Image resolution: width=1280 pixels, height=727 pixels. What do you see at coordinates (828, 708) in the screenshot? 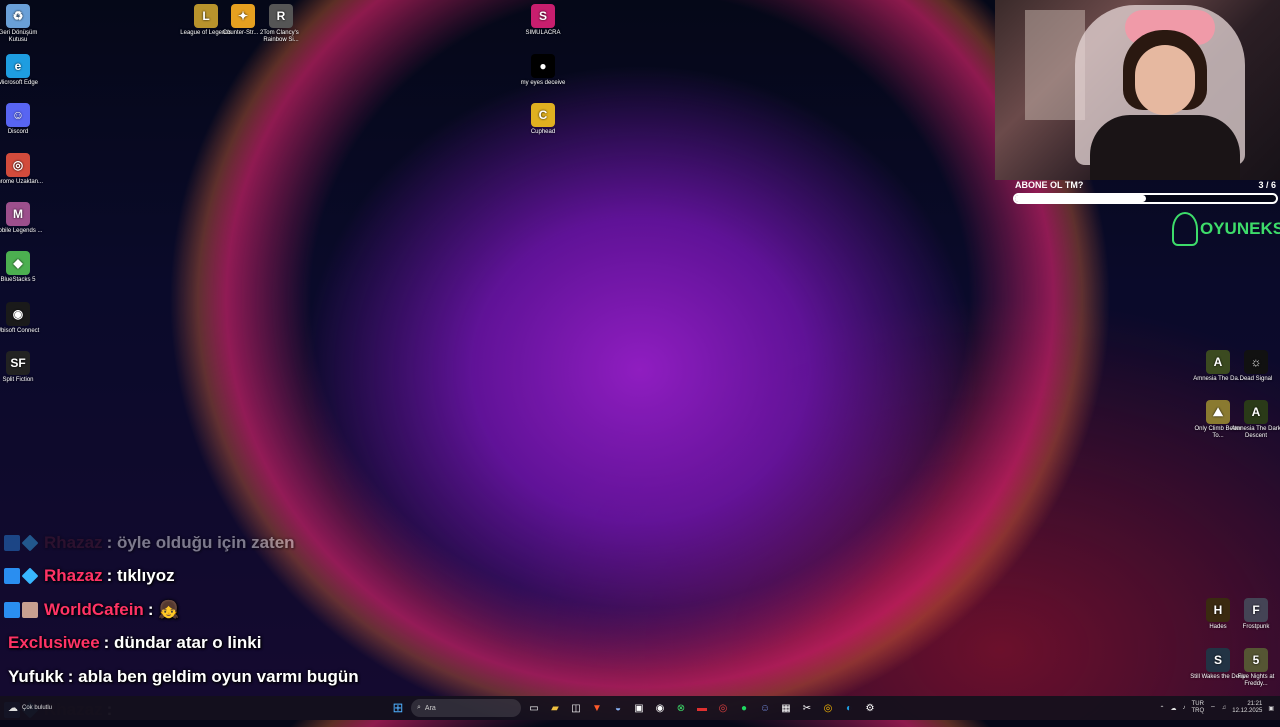
I see `chrome-alt-icon: ◎` at bounding box center [828, 708].